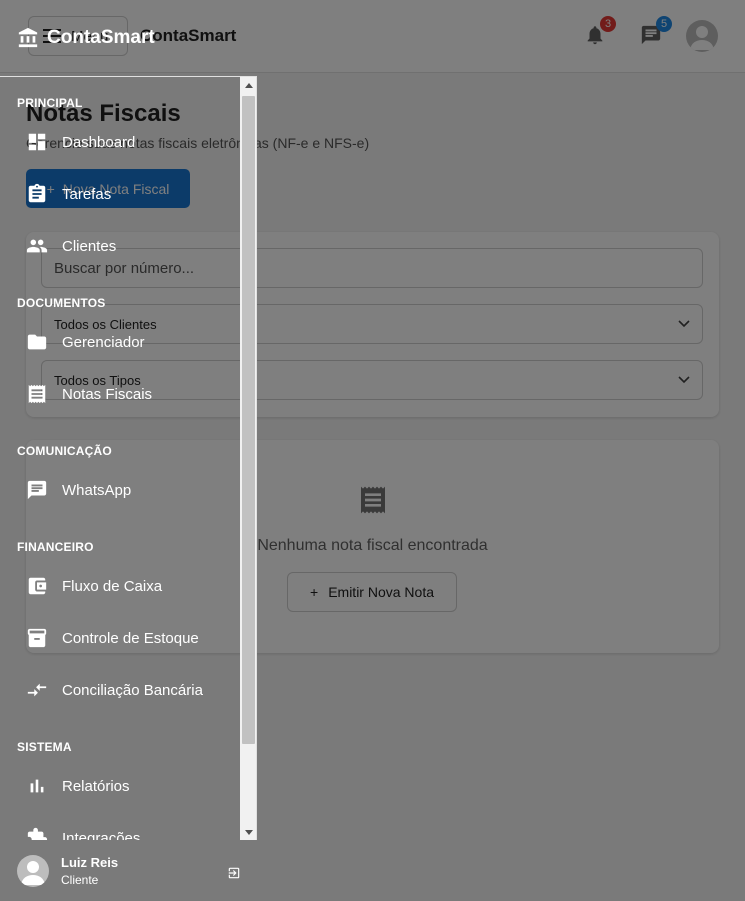  What do you see at coordinates (37, 833) in the screenshot?
I see `puzzle-icon` at bounding box center [37, 833].